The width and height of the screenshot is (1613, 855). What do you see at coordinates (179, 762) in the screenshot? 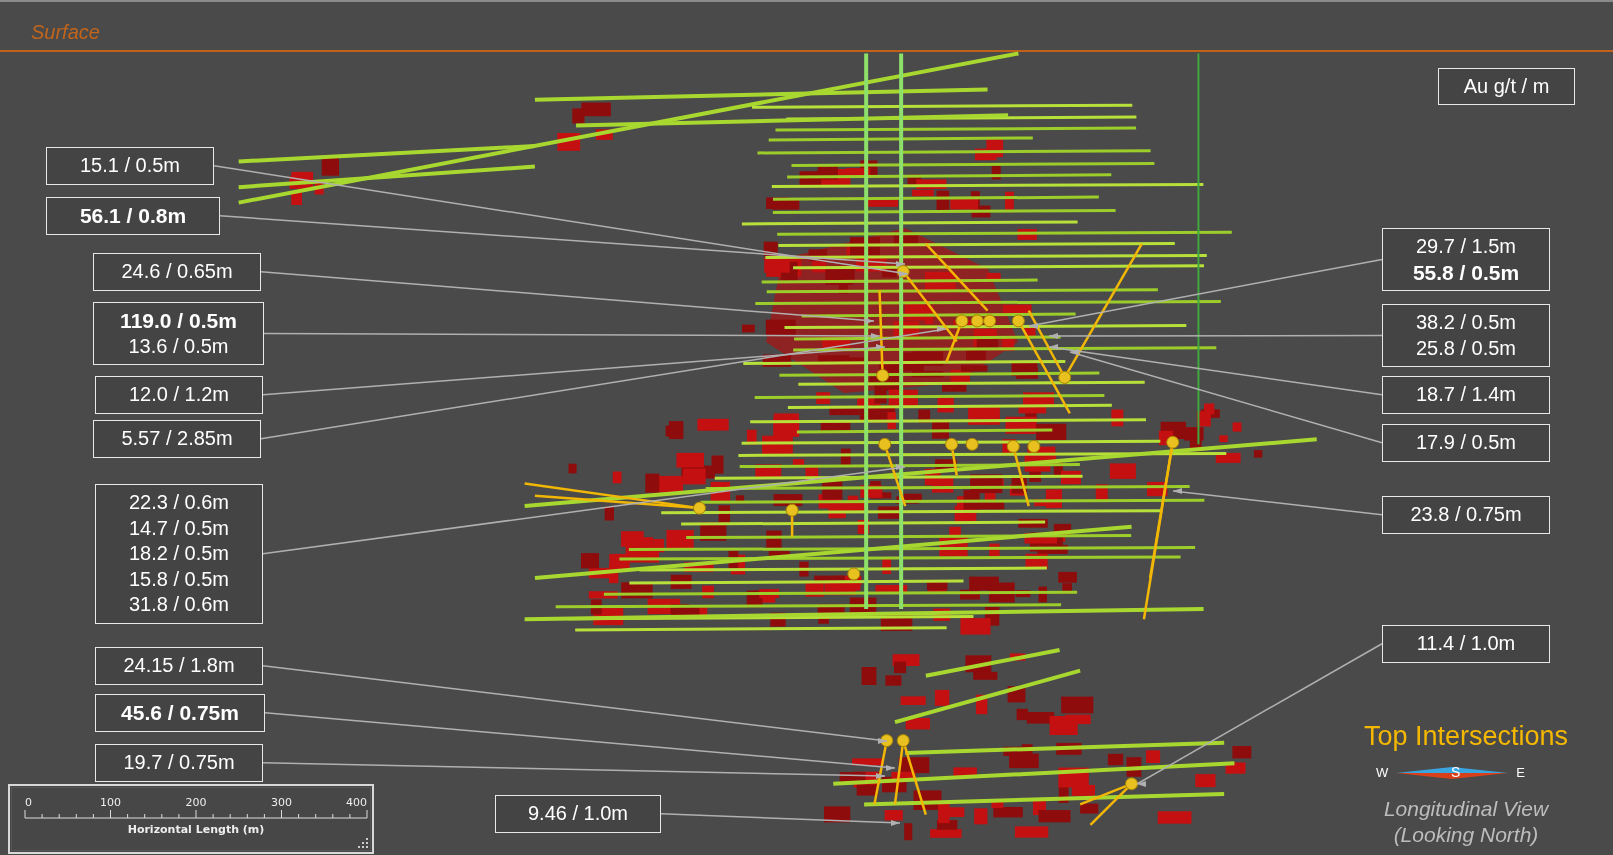
I see `grade-value: 19.7 / 0.75m` at bounding box center [179, 762].